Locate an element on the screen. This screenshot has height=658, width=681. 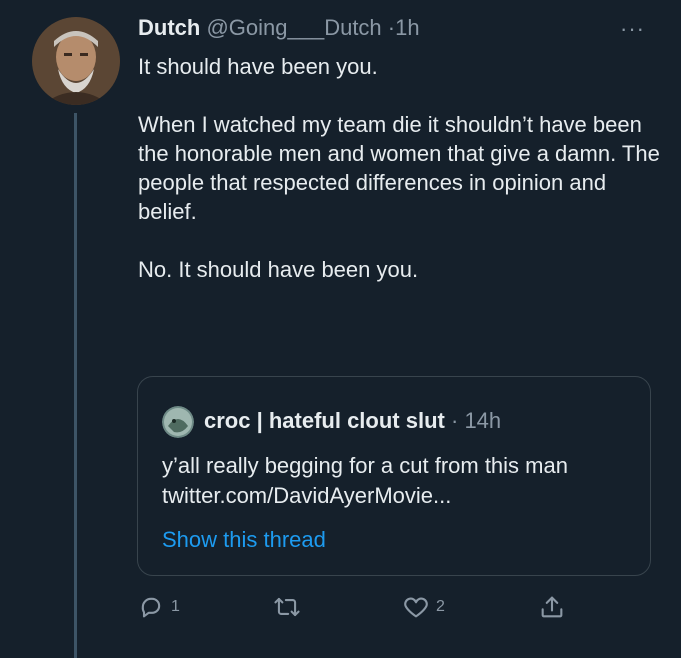
quoted-timestamp: 14h is located at coordinates (483, 420).